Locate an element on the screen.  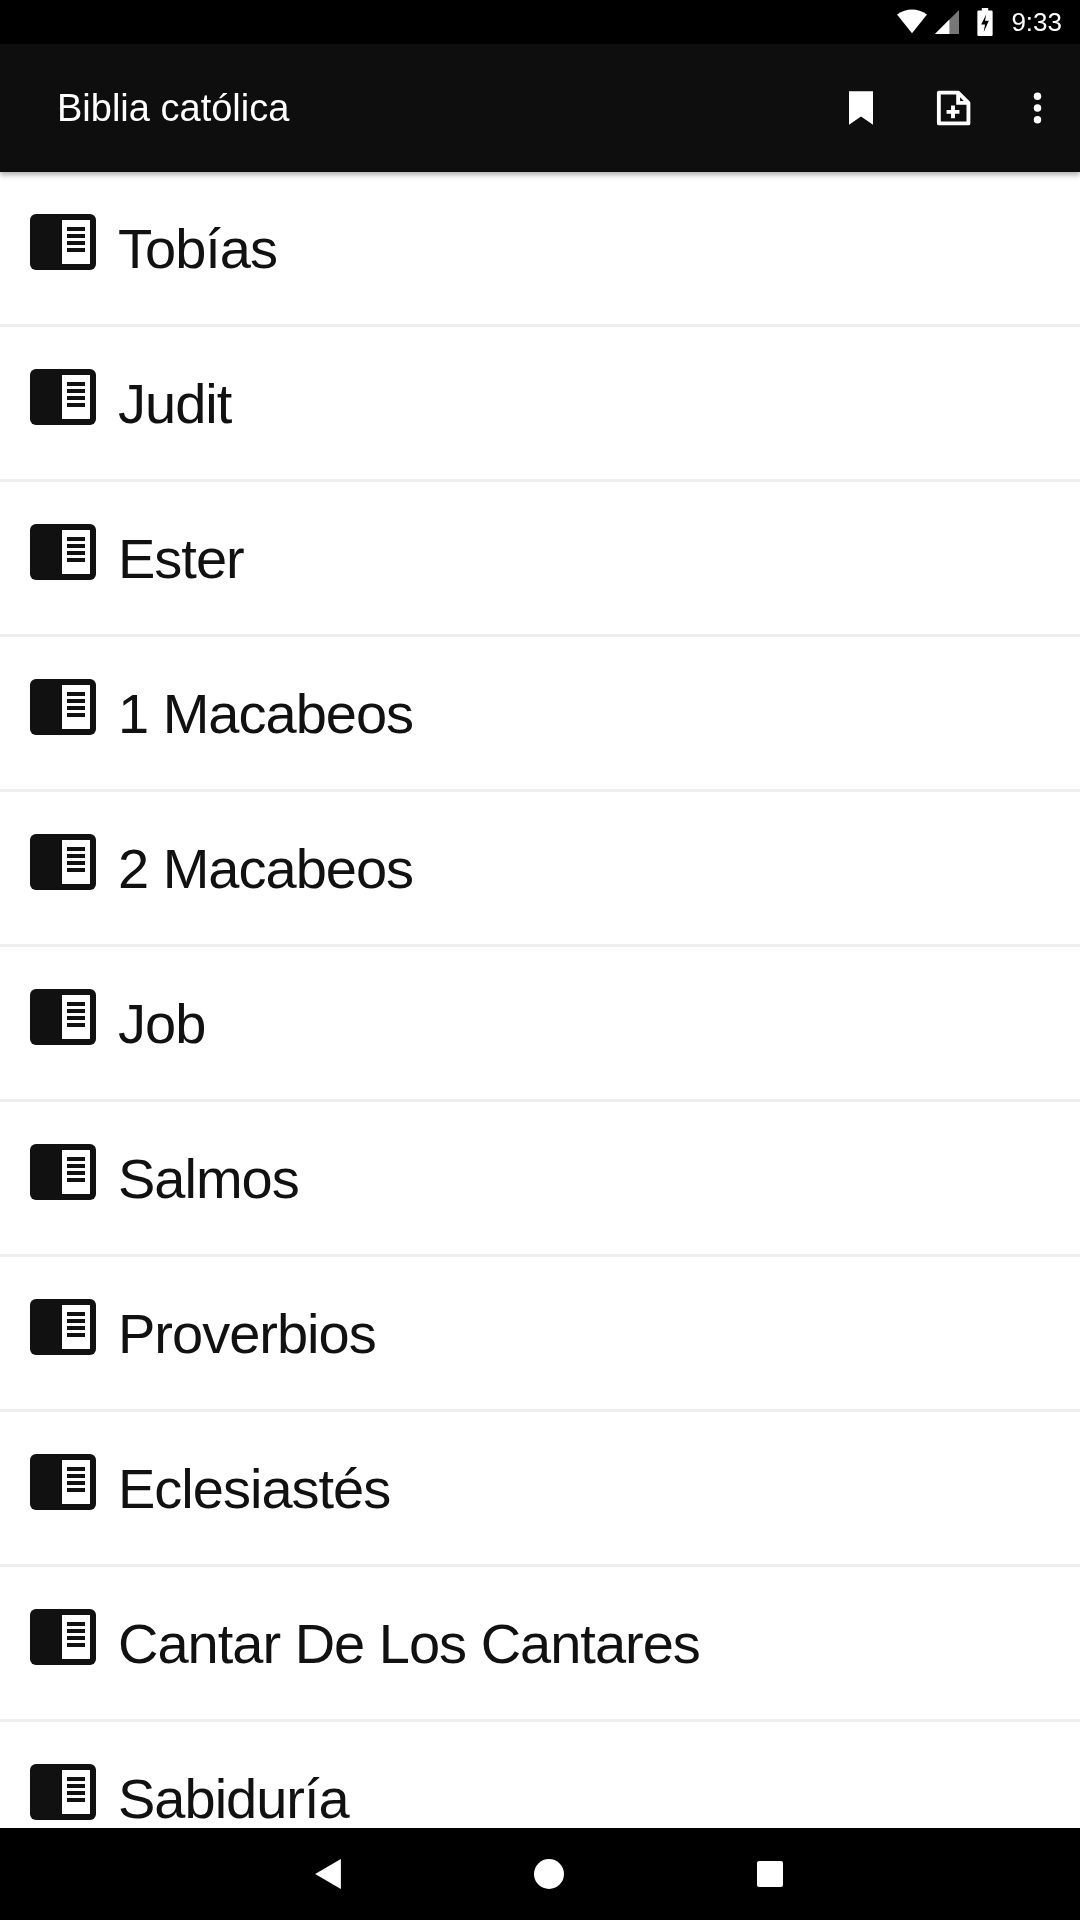
book-title: Eclesiastés is located at coordinates (254, 1488).